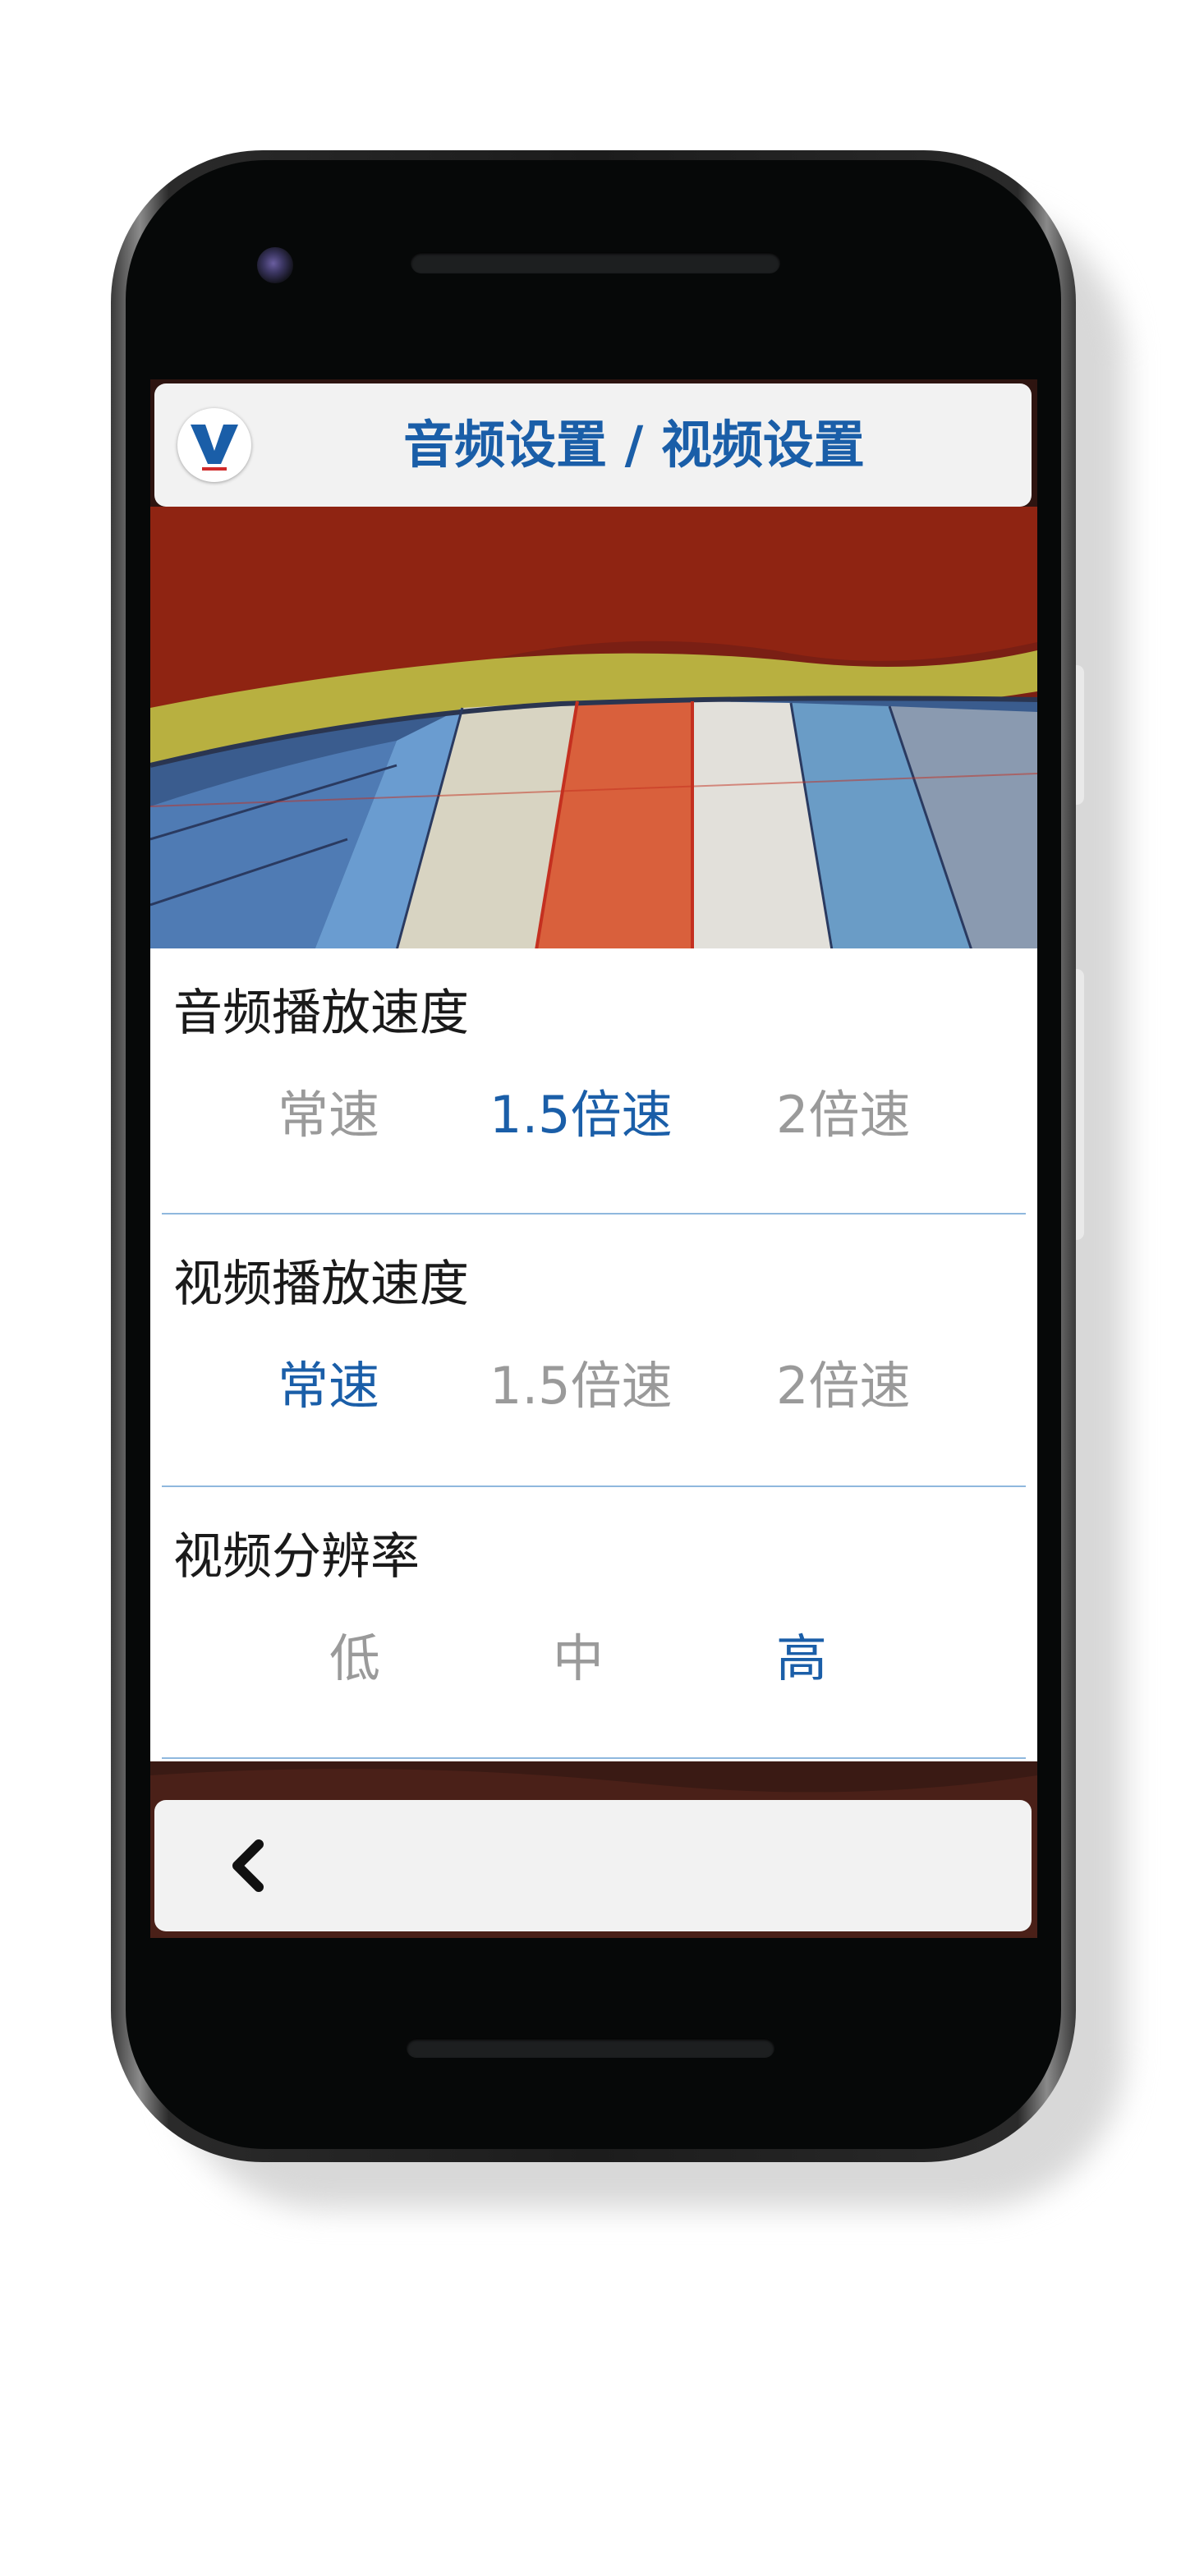 This screenshot has width=1204, height=2576. What do you see at coordinates (328, 1110) in the screenshot?
I see `audio-speed-option-normal: 常速` at bounding box center [328, 1110].